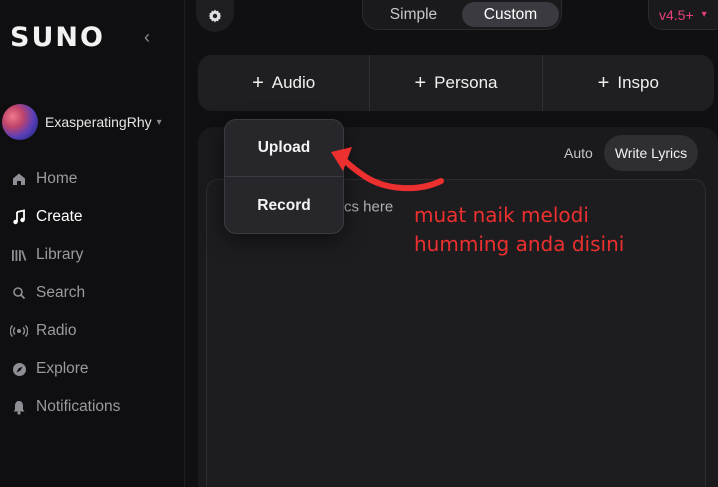 The image size is (718, 487). I want to click on menu-item-upload: Upload, so click(284, 148).